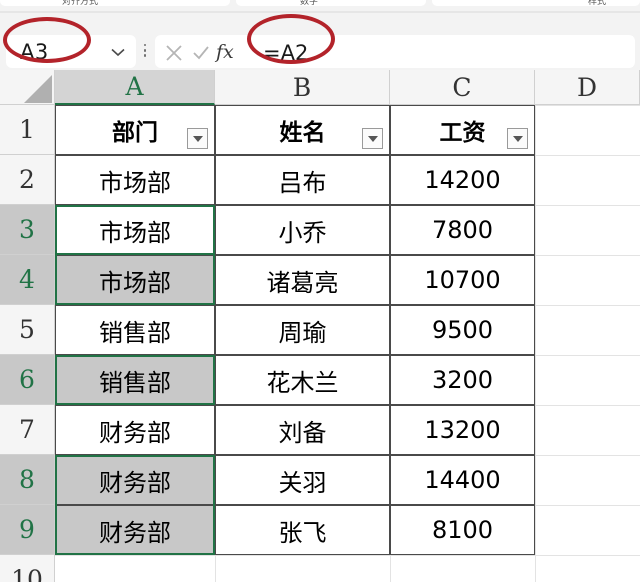 Image resolution: width=640 pixels, height=582 pixels. Describe the element at coordinates (80, 3) in the screenshot. I see `ribbon-group-alignment: 对齐方式` at that location.